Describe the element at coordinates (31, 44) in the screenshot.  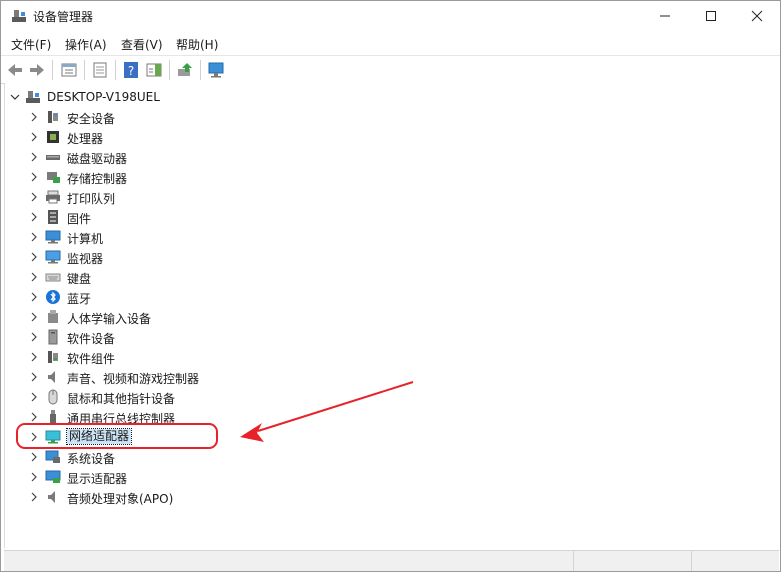
I see `menu-file: 文件(F)` at that location.